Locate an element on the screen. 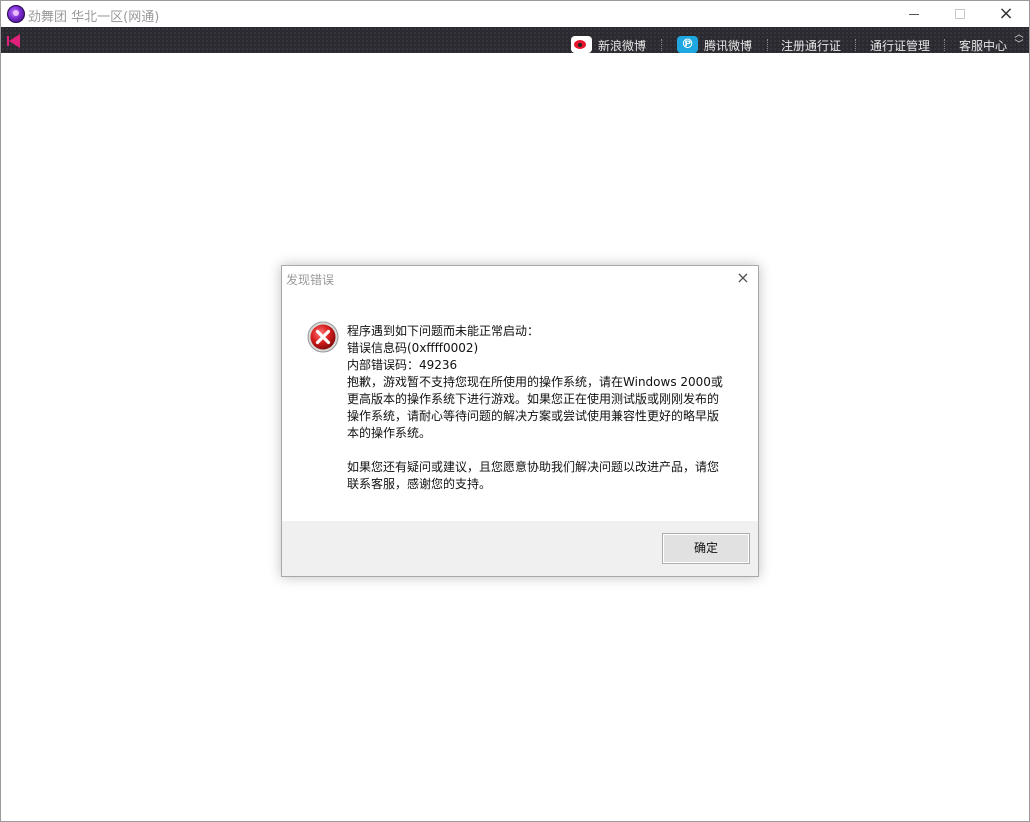 The width and height of the screenshot is (1030, 822). chevron-down-icon: ﹀ is located at coordinates (1018, 45).